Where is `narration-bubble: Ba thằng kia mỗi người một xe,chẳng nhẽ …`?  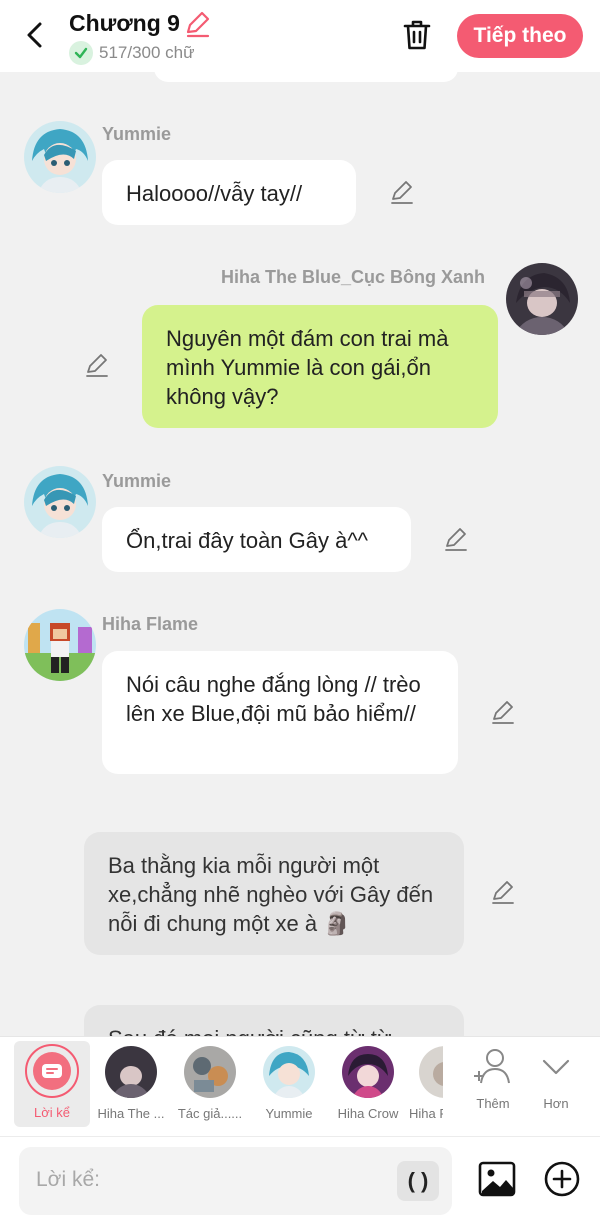 narration-bubble: Ba thằng kia mỗi người một xe,chẳng nhẽ … is located at coordinates (274, 893).